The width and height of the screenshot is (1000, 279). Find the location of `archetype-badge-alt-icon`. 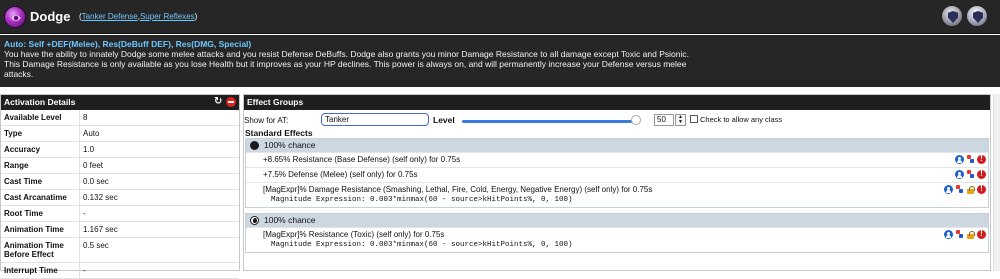

archetype-badge-alt-icon is located at coordinates (977, 16).